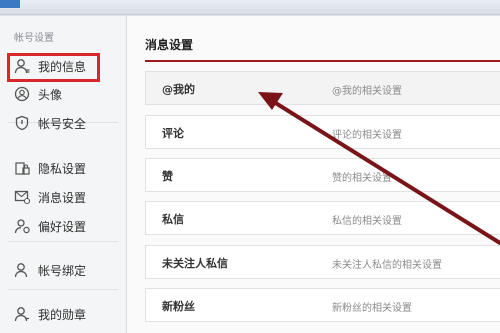 The height and width of the screenshot is (333, 500). I want to click on sidebar-item-label: 帐号绑定, so click(62, 270).